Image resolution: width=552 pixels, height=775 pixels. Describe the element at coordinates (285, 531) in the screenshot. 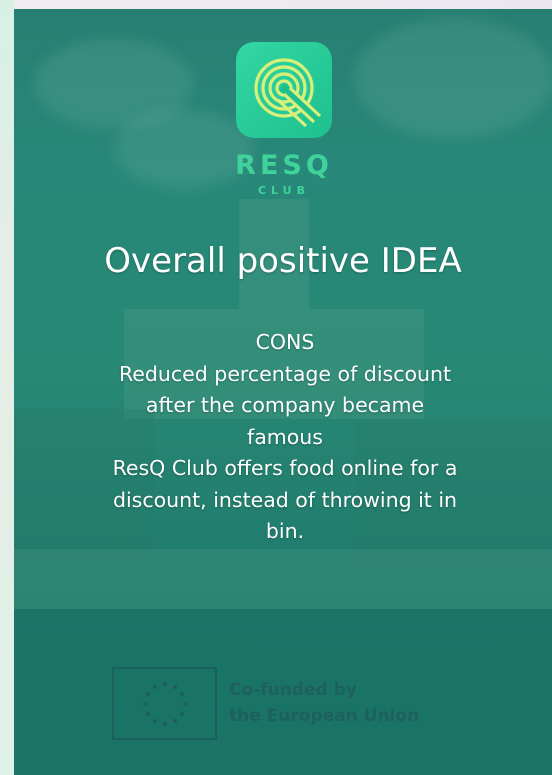

I see `body-line: bin.` at that location.